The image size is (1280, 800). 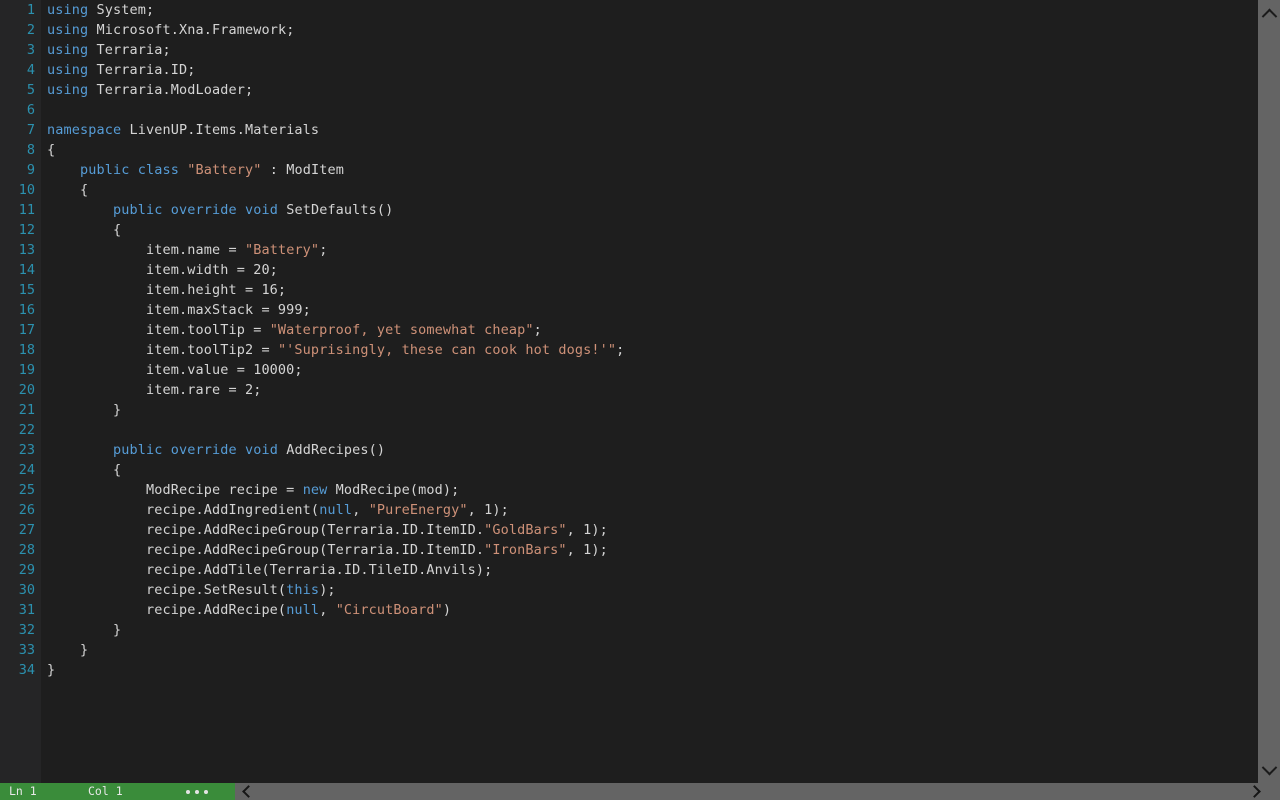 I want to click on code-line: 4 using Terraria.ID;, so click(x=629, y=70).